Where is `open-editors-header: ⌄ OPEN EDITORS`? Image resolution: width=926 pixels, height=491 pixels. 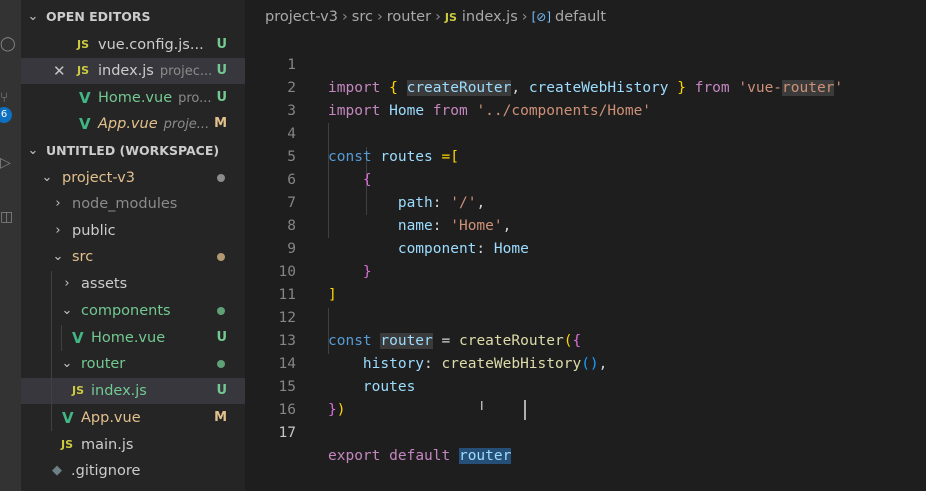
open-editors-header: ⌄ OPEN EDITORS is located at coordinates (133, 17).